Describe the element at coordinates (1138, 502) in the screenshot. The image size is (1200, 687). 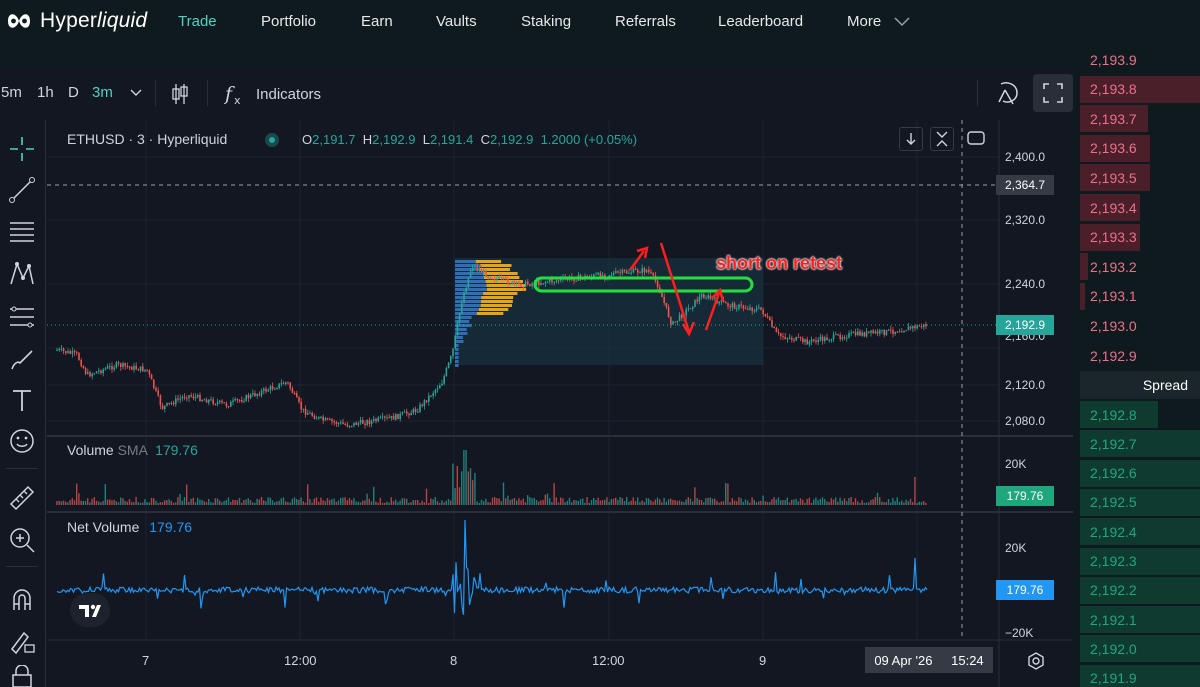
I see `bid-row: 2,192.5` at that location.